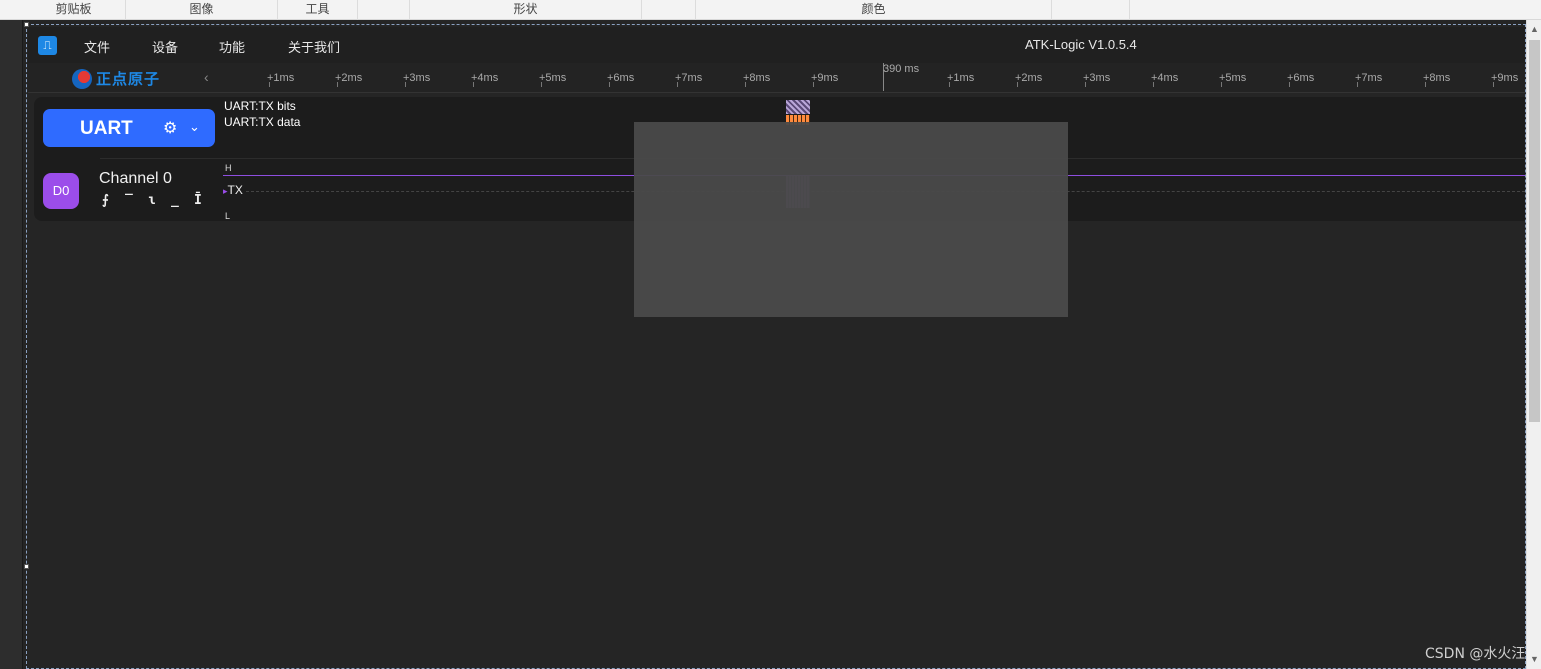 The image size is (1541, 669). Describe the element at coordinates (1534, 29) in the screenshot. I see `scroll-up-icon: ▲` at that location.